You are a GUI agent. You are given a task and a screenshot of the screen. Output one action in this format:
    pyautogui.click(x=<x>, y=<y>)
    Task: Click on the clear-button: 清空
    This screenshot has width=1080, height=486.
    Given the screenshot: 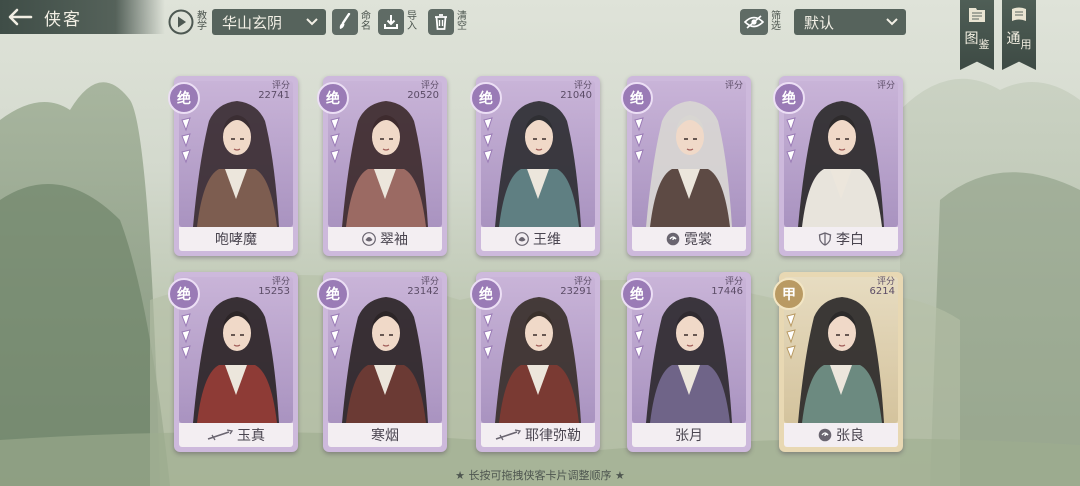 What is the action you would take?
    pyautogui.click(x=448, y=22)
    